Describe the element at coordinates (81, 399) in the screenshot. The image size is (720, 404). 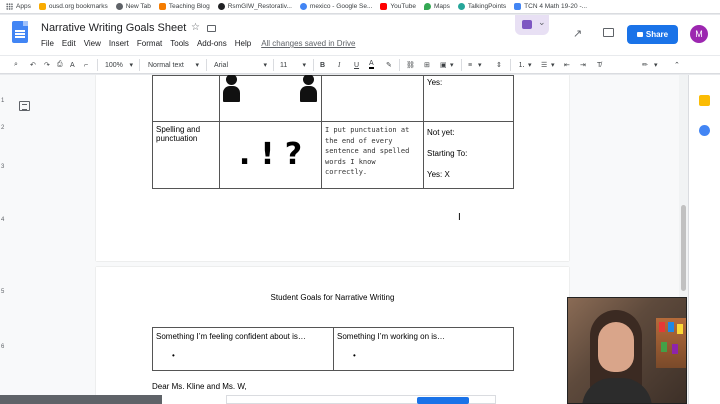
I see `taskbar-strip` at that location.